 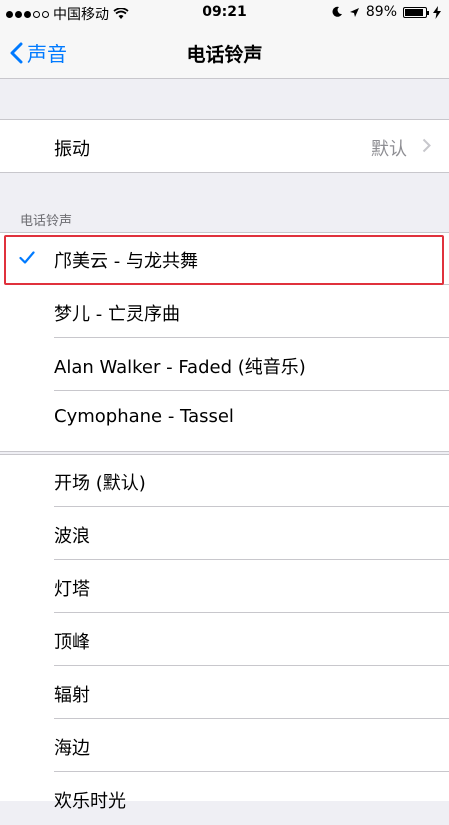 What do you see at coordinates (389, 149) in the screenshot?
I see `vibration-value: 默认` at bounding box center [389, 149].